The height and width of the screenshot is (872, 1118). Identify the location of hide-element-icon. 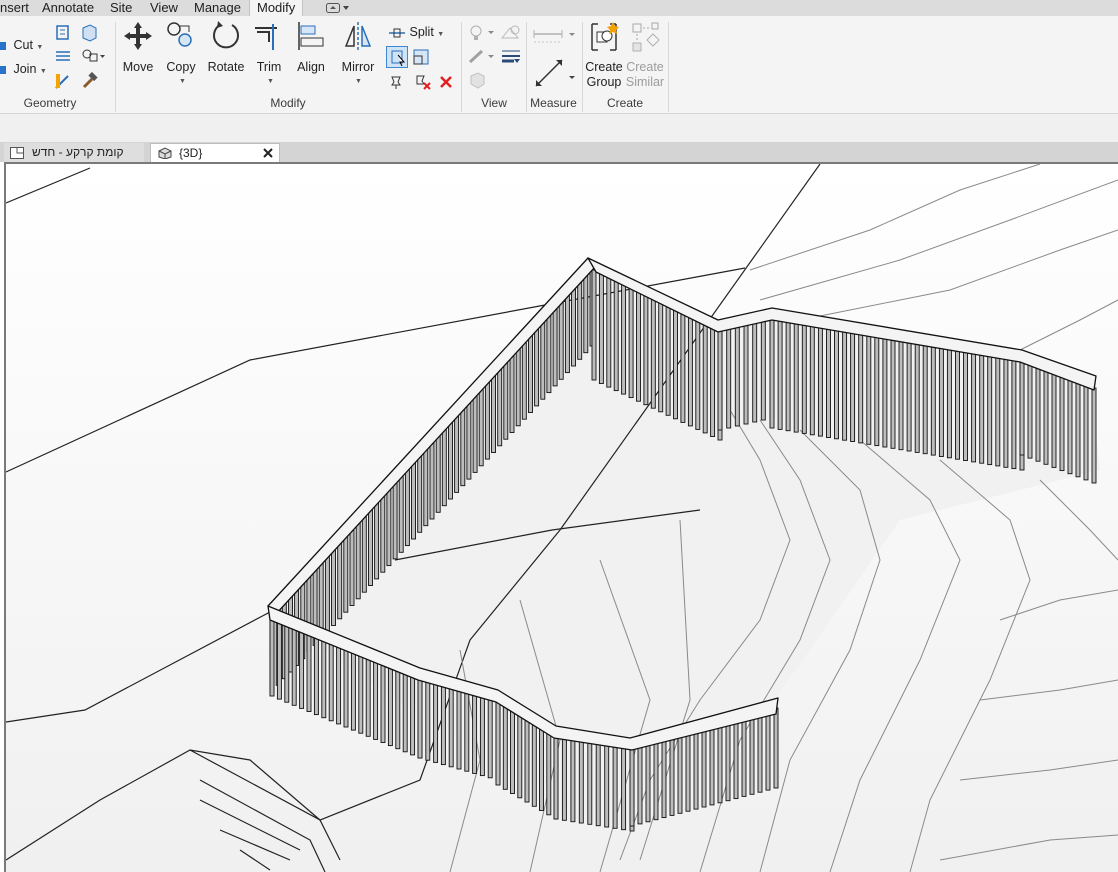
(477, 81).